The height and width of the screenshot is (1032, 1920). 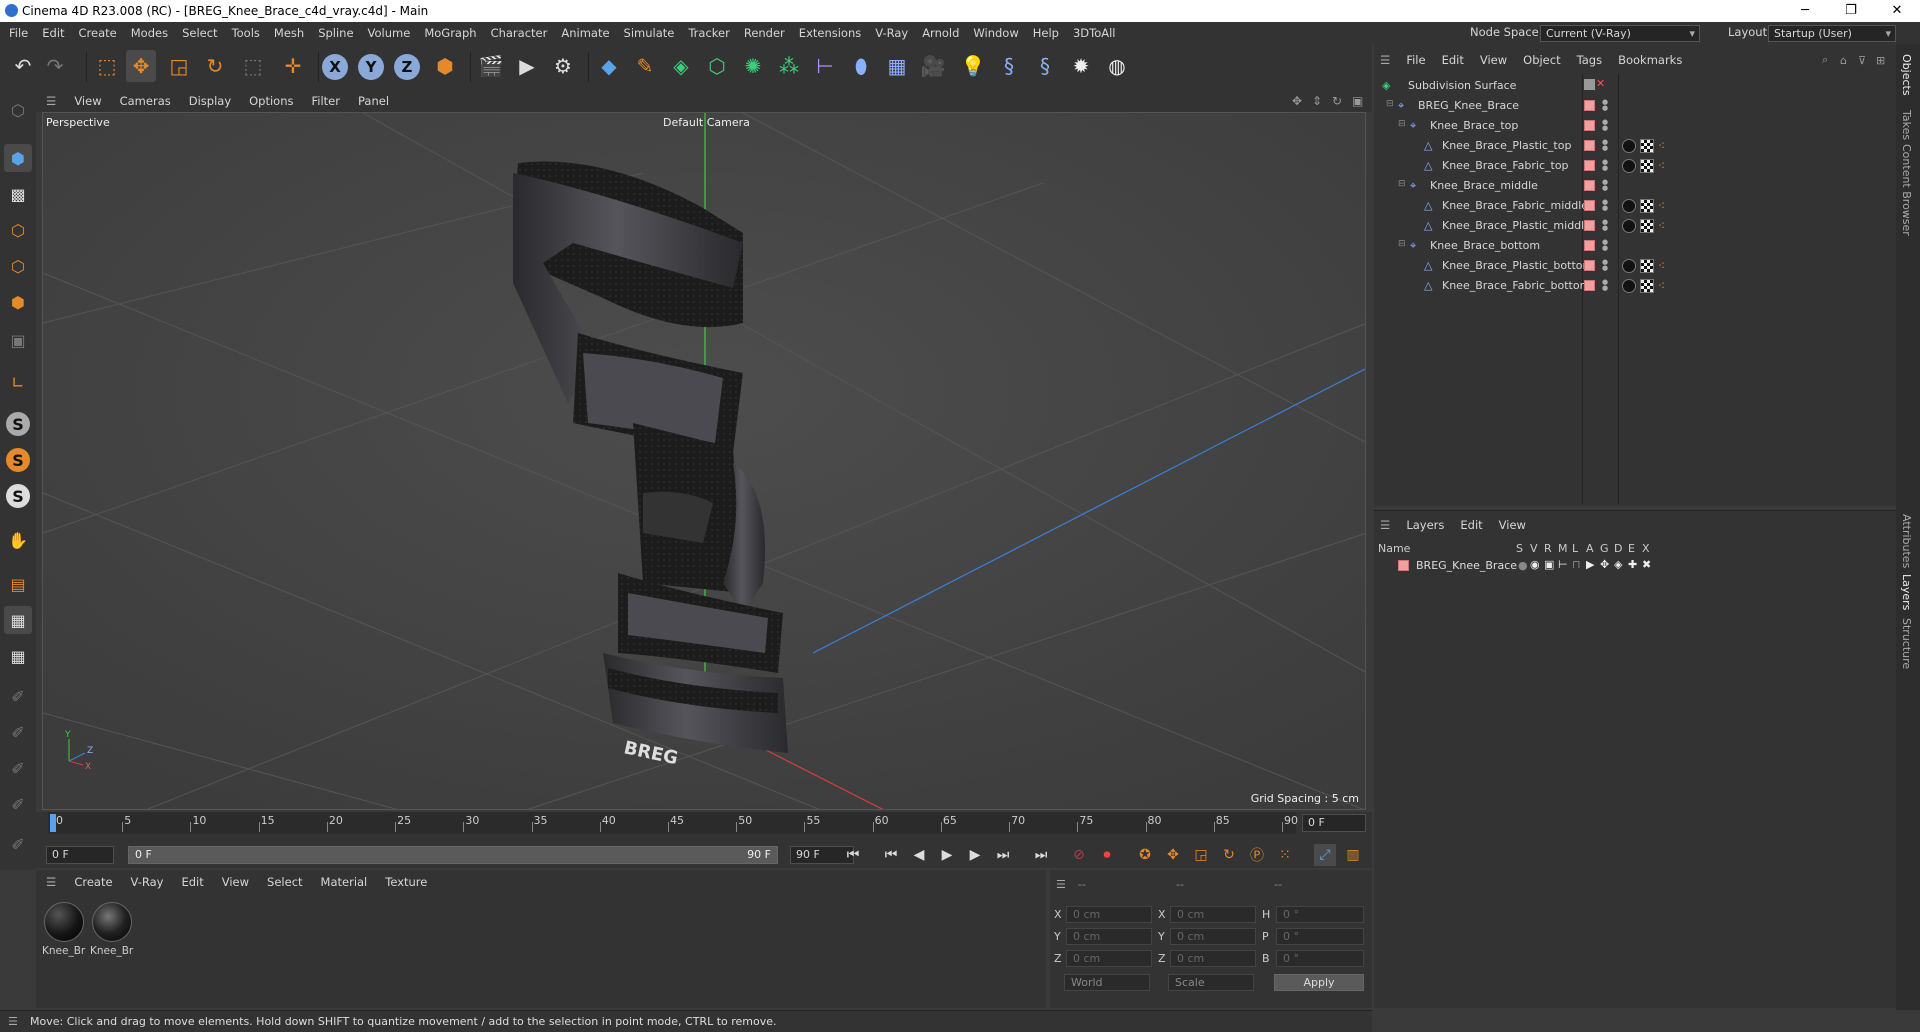 I want to click on snap-settings-icon: S, so click(x=18, y=460).